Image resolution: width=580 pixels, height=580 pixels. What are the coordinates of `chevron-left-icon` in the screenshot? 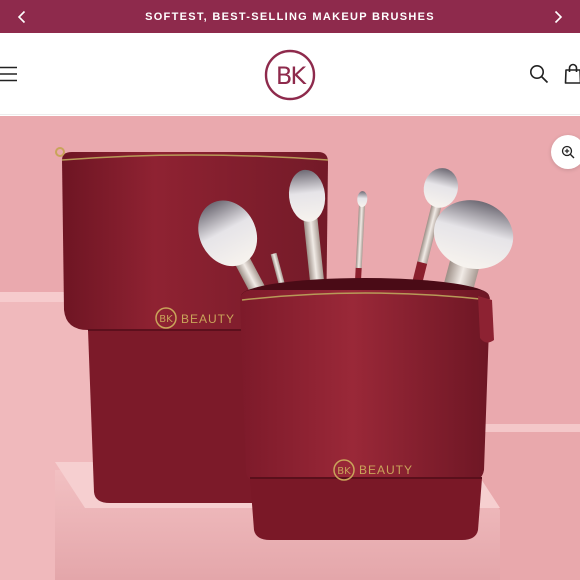 It's located at (21, 16).